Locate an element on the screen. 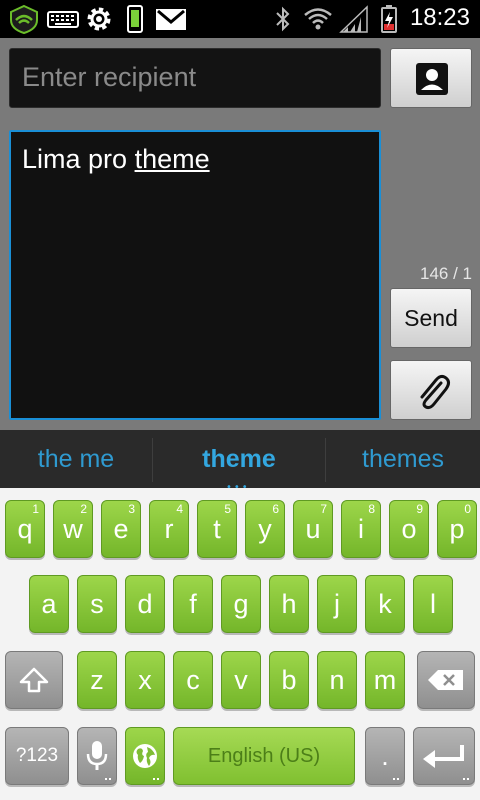  contacts-button is located at coordinates (431, 78).